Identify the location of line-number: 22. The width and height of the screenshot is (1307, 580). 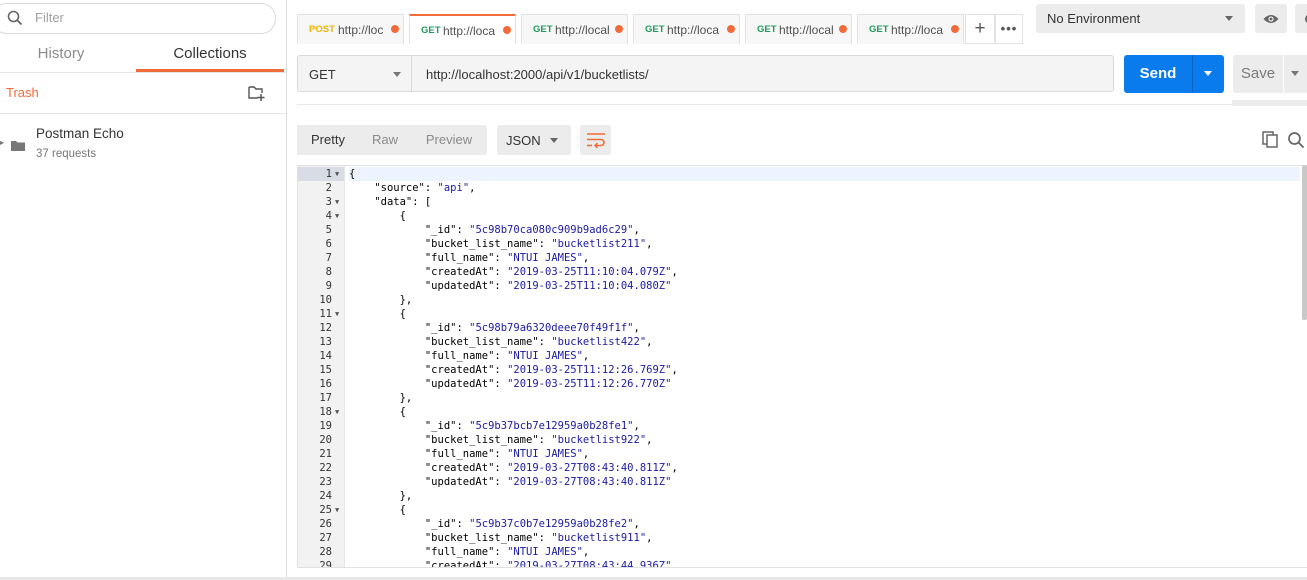
(325, 468).